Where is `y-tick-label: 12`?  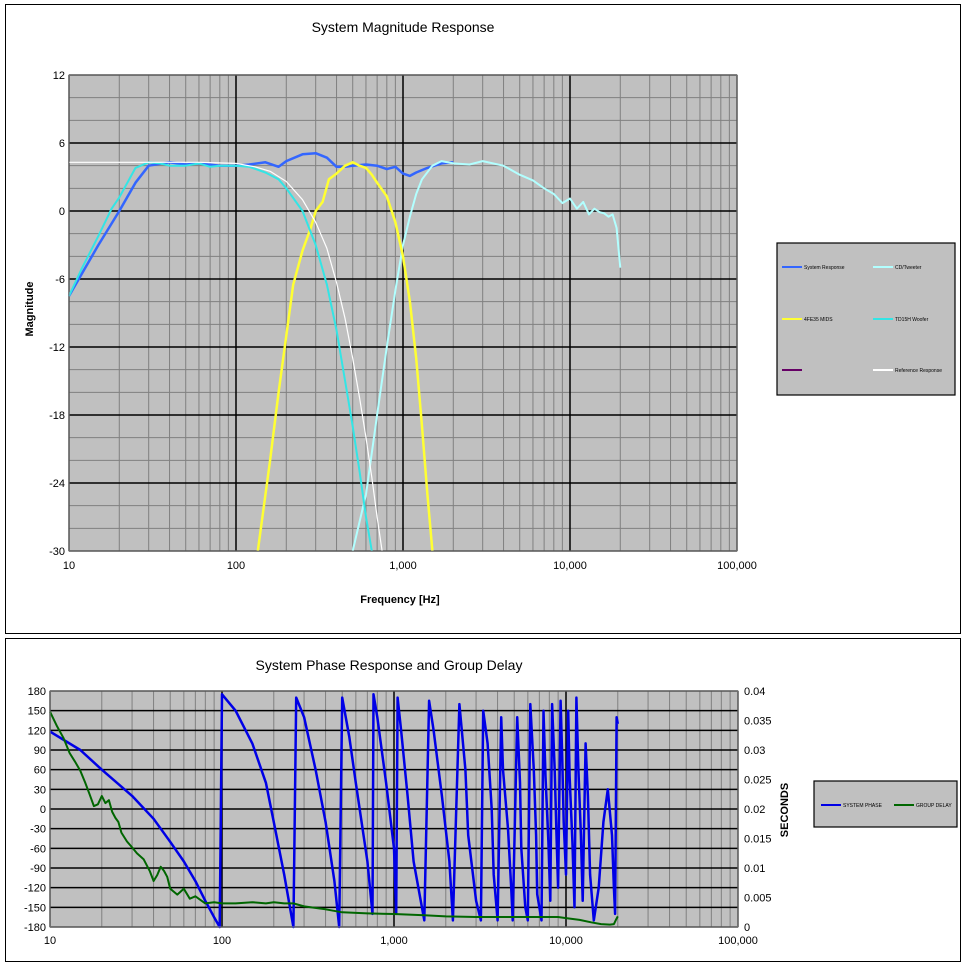
y-tick-label: 12 is located at coordinates (59, 76).